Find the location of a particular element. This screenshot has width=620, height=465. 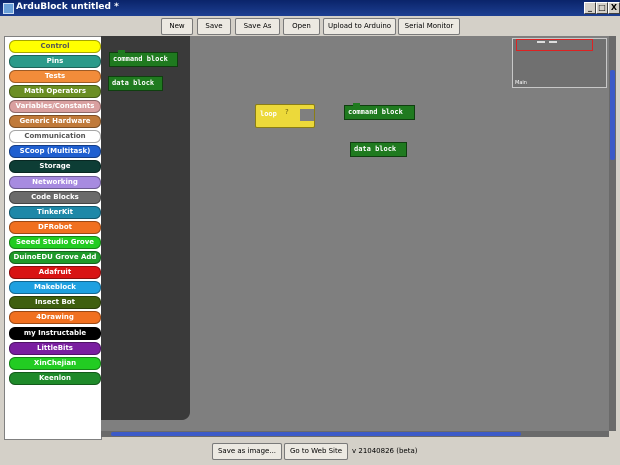

canvas-data-block: data block is located at coordinates (378, 149).